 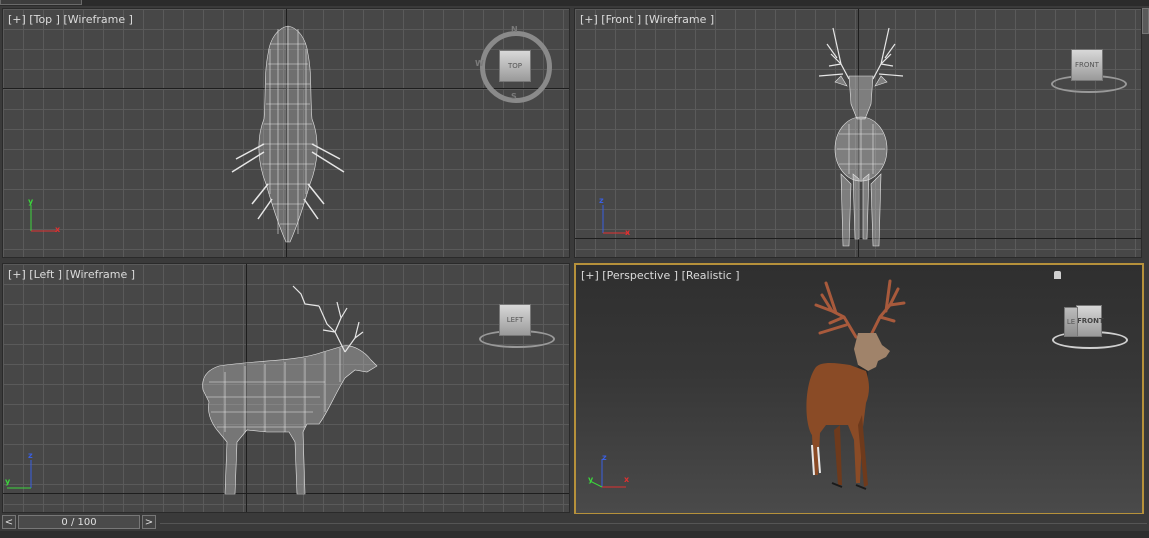 I want to click on axis-label-y-top: y, so click(x=31, y=201).